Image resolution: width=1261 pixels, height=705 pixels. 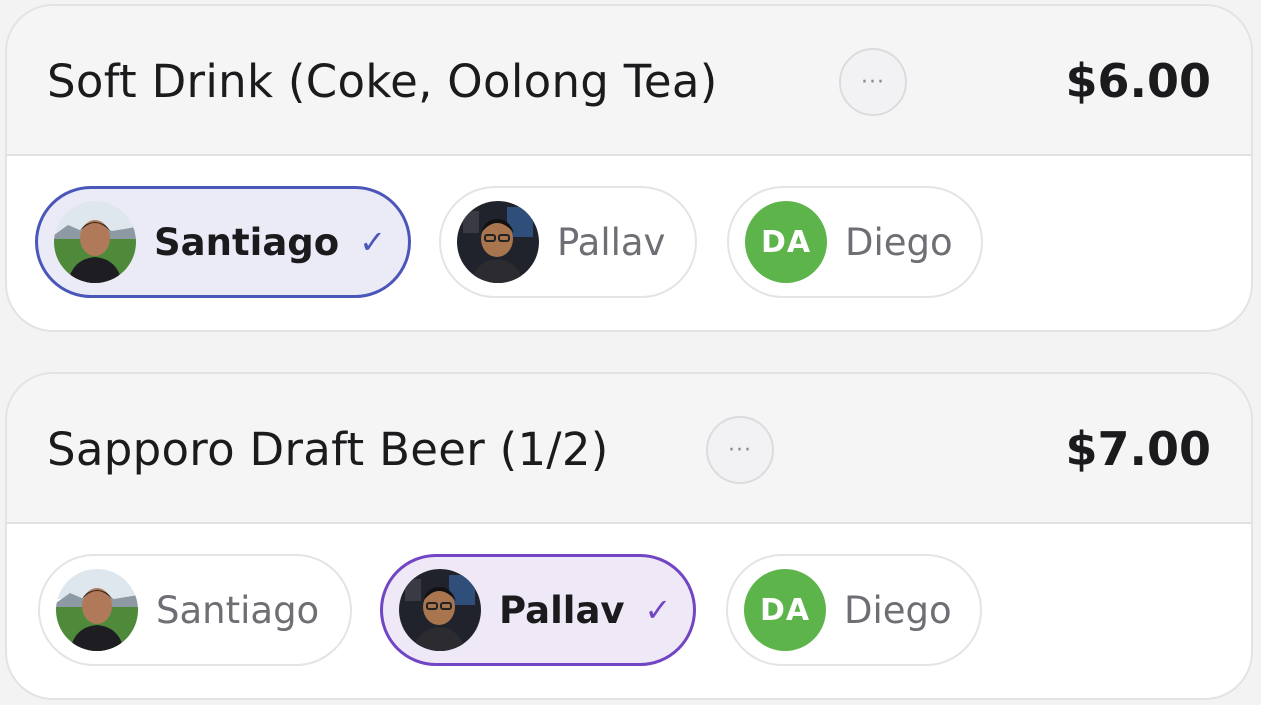 I want to click on person-chip-pallav: Pallav ✓, so click(x=538, y=610).